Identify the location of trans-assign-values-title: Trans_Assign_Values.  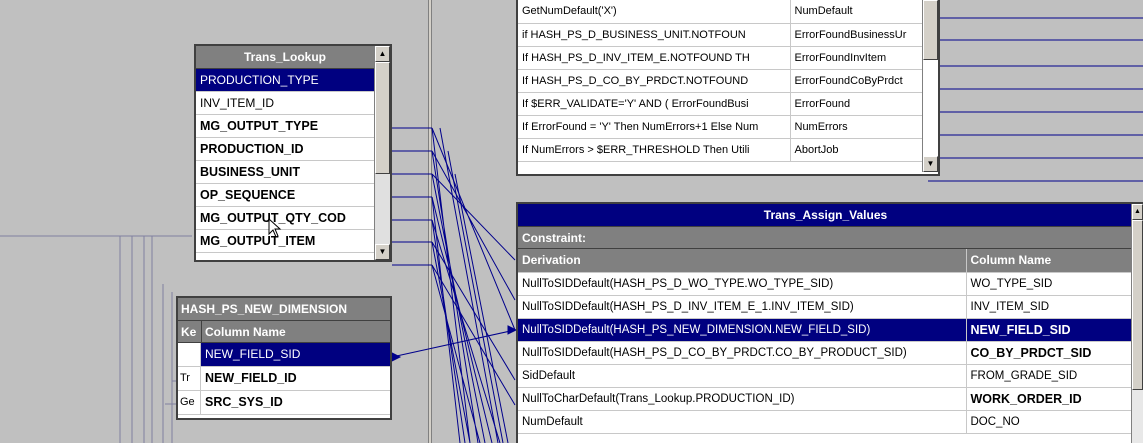
(825, 215).